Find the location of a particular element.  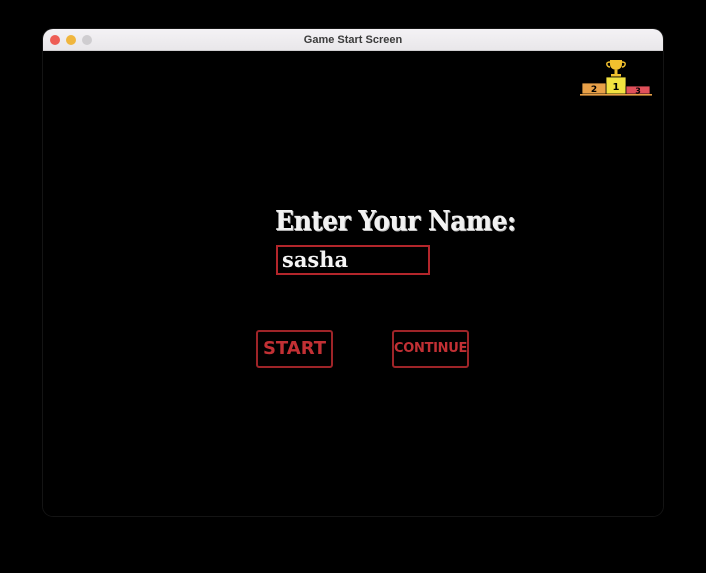

name-prompt-label: Enter Your Name: is located at coordinates (395, 221).